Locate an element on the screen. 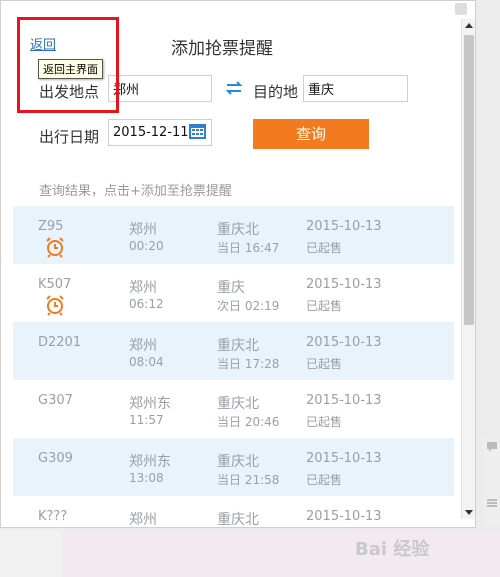 This screenshot has width=500, height=577. query-button: 查询 is located at coordinates (311, 134).